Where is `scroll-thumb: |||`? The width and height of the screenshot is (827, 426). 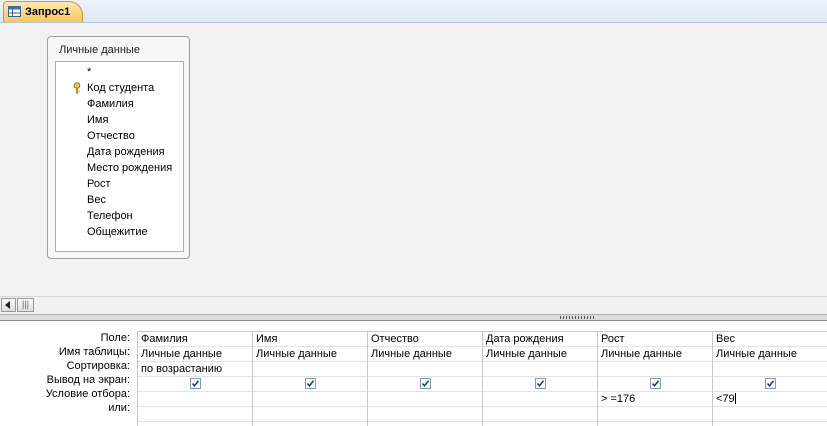
scroll-thumb: ||| is located at coordinates (25, 305).